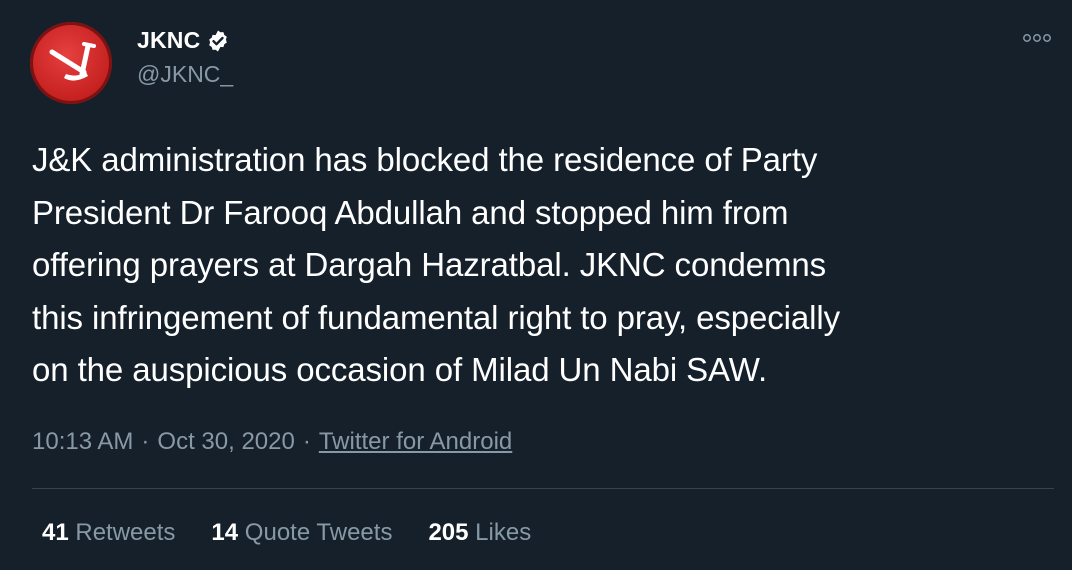 The width and height of the screenshot is (1072, 570). Describe the element at coordinates (82, 442) in the screenshot. I see `tweet-time: 10:13 AM` at that location.